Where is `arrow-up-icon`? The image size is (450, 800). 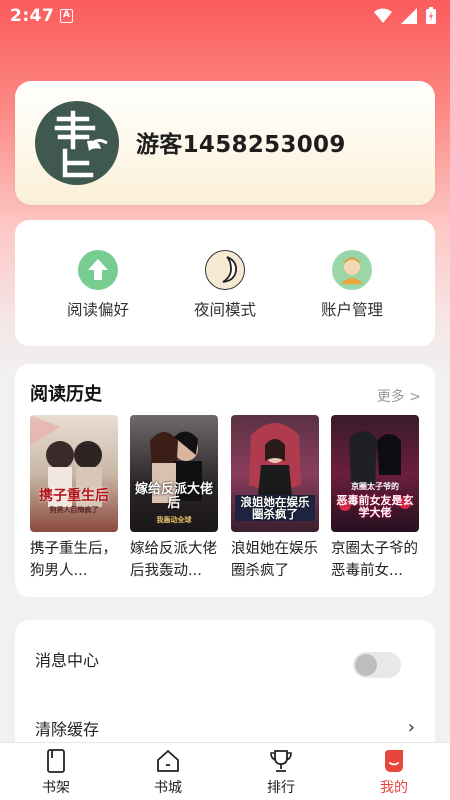
arrow-up-icon is located at coordinates (98, 270).